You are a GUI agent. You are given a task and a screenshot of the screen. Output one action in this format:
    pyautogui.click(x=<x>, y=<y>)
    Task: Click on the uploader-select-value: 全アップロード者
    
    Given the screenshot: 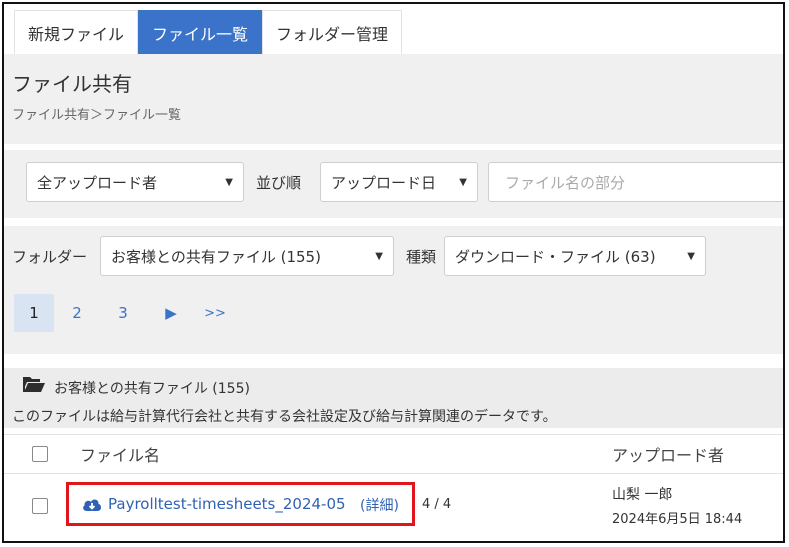 What is the action you would take?
    pyautogui.click(x=97, y=182)
    